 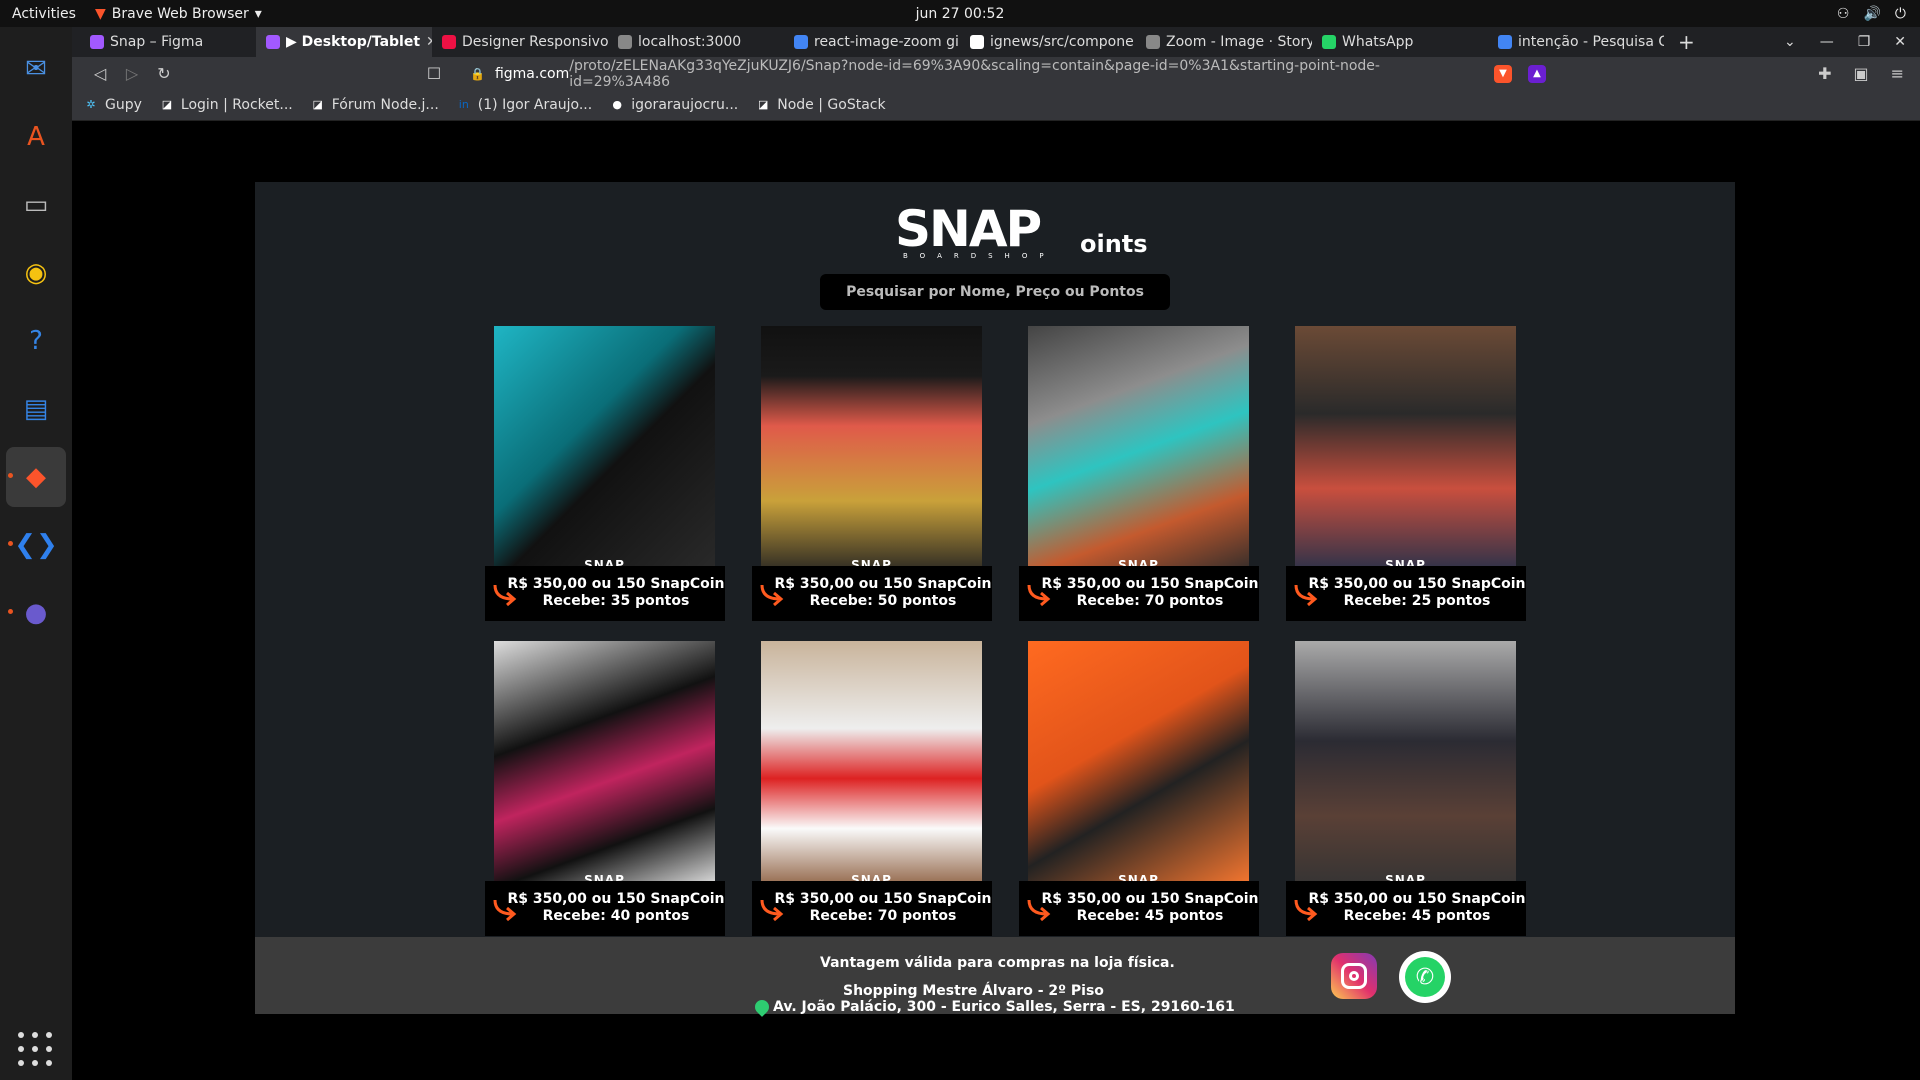 What do you see at coordinates (1869, 73) in the screenshot?
I see `toolbar-right: ✚ ▣ ≡` at bounding box center [1869, 73].